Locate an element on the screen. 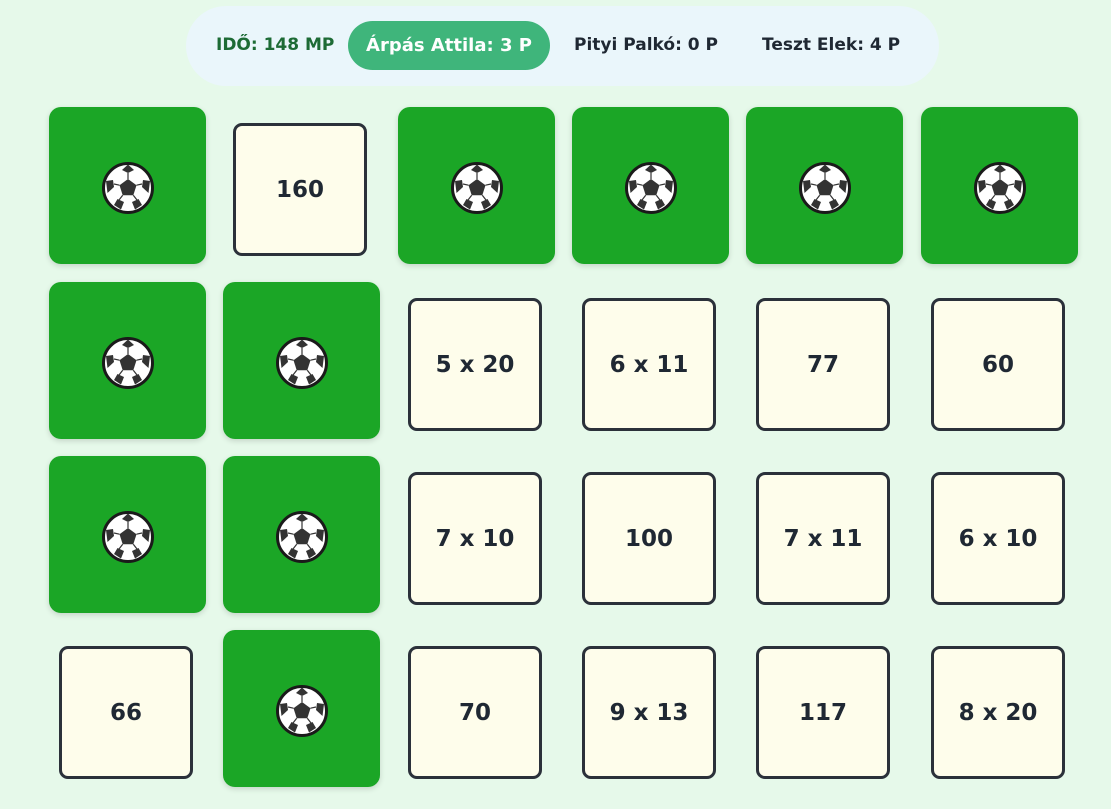  card-face-up: 160 is located at coordinates (300, 189).